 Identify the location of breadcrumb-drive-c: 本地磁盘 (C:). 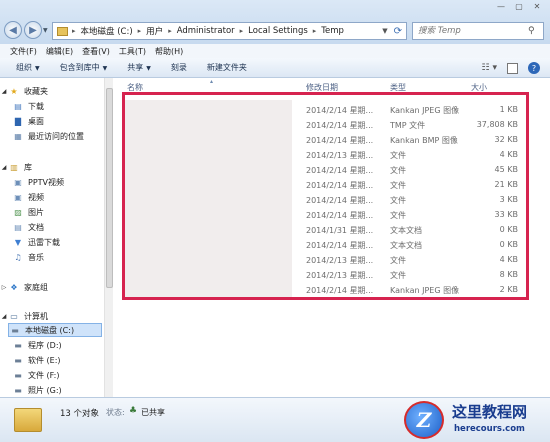
(107, 31).